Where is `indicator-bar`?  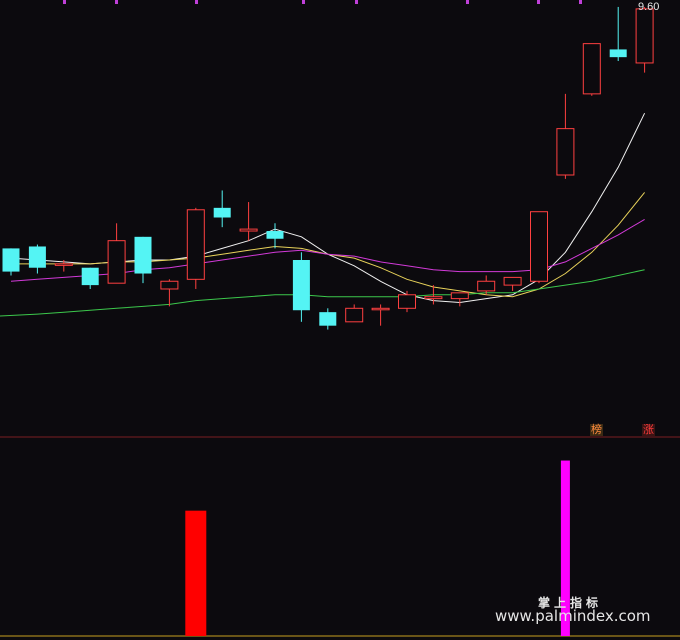
indicator-bar is located at coordinates (196, 573).